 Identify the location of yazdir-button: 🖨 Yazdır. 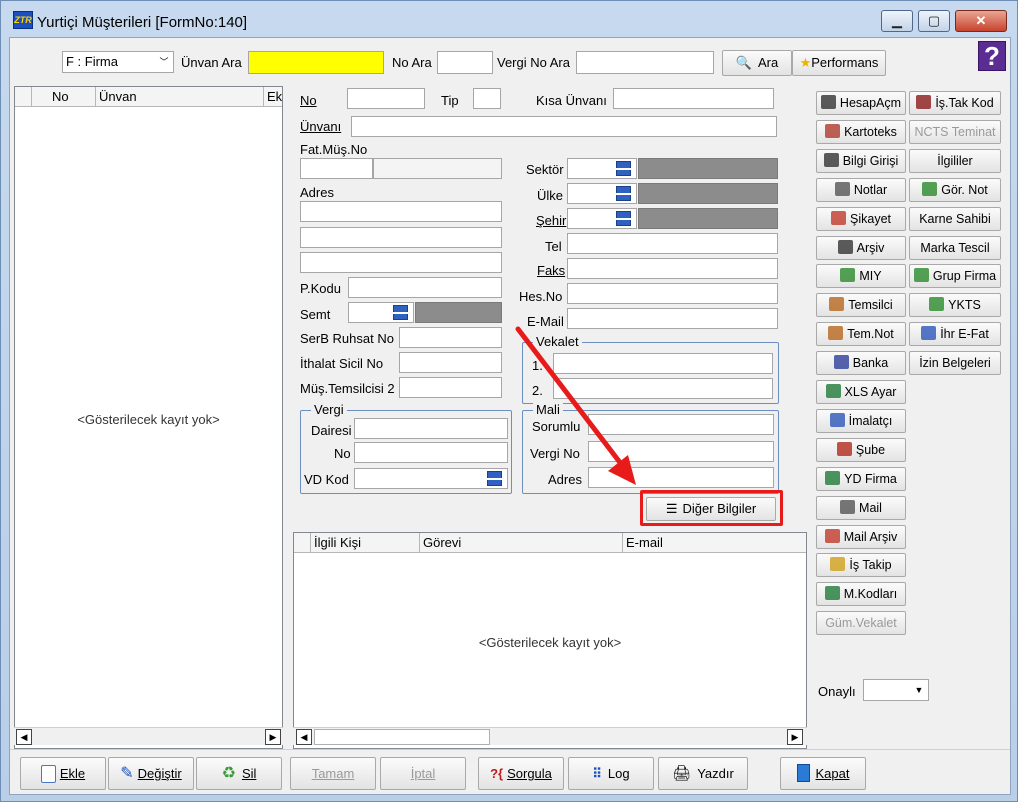
(703, 773).